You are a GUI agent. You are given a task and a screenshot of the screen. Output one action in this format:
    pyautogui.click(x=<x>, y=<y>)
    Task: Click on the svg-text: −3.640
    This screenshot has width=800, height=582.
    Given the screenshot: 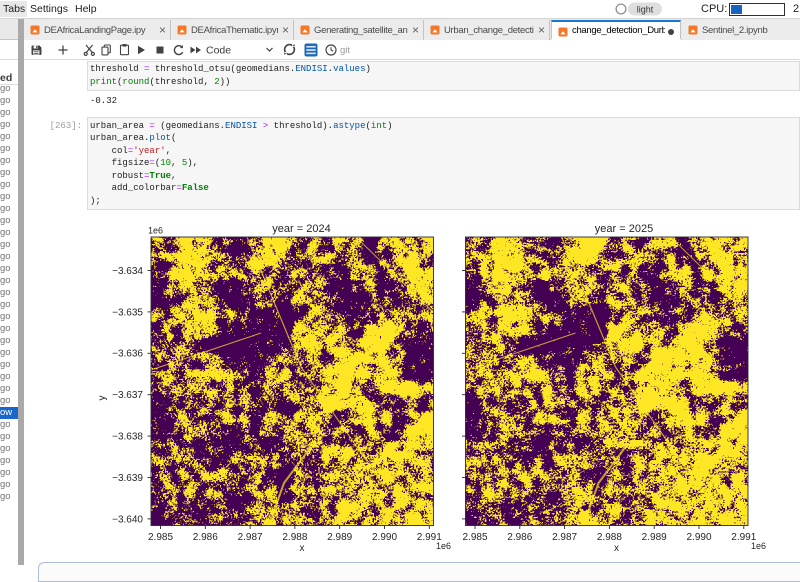 What is the action you would take?
    pyautogui.click(x=127, y=519)
    